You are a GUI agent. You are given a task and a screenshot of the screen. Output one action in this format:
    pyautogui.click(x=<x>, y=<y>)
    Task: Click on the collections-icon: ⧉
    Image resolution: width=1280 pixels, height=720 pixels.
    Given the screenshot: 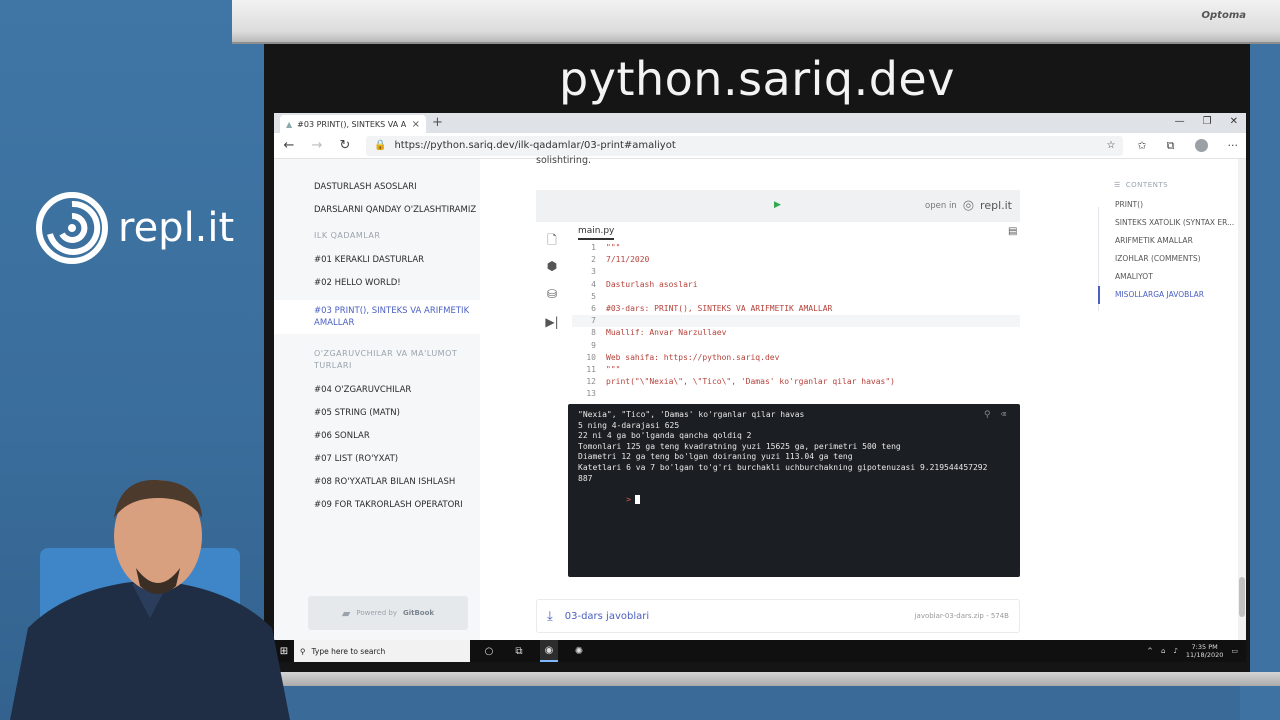 What is the action you would take?
    pyautogui.click(x=1171, y=146)
    